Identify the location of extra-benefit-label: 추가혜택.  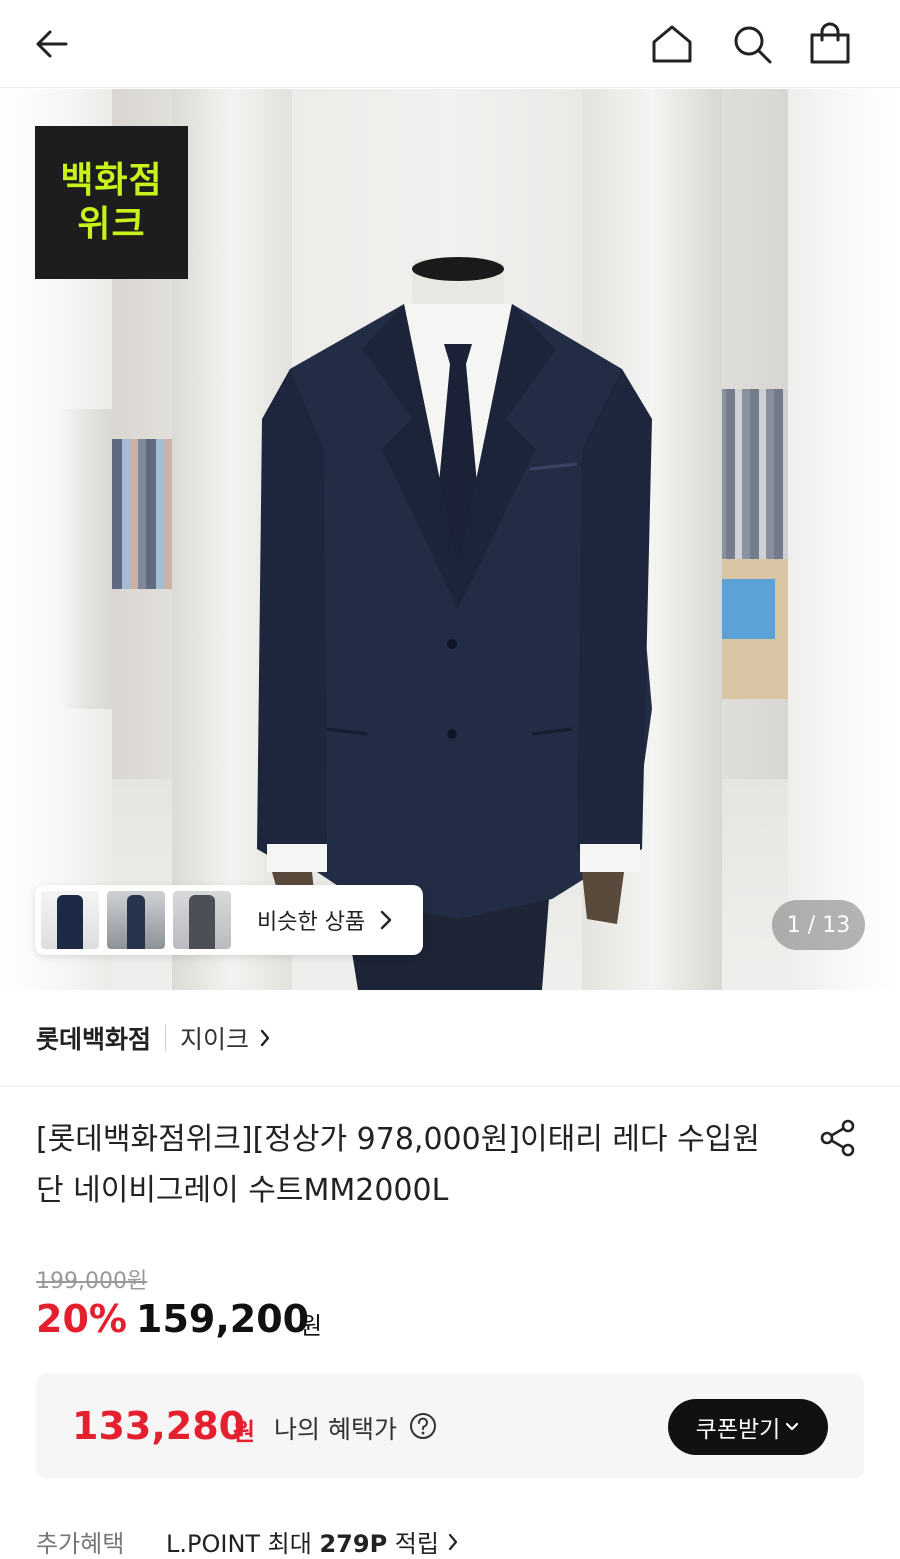
(80, 1544).